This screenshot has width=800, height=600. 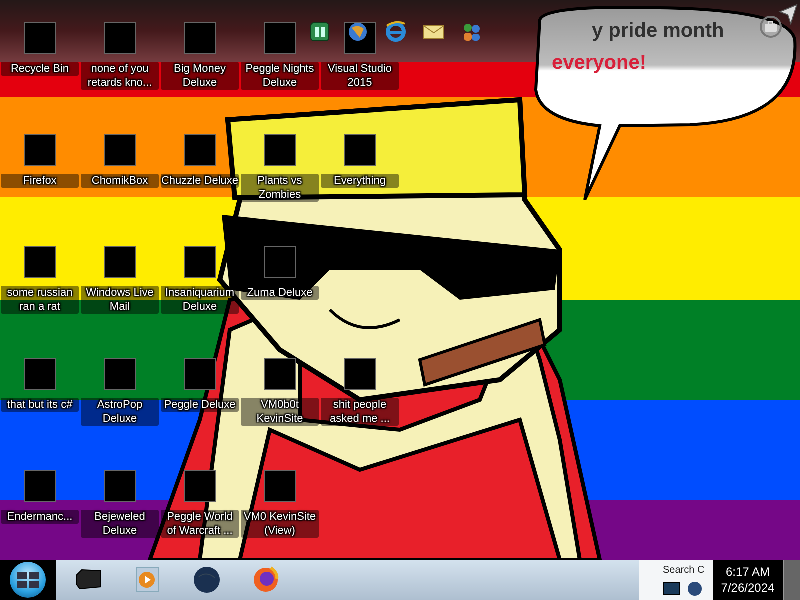 What do you see at coordinates (396, 32) in the screenshot?
I see `browser-icon` at bounding box center [396, 32].